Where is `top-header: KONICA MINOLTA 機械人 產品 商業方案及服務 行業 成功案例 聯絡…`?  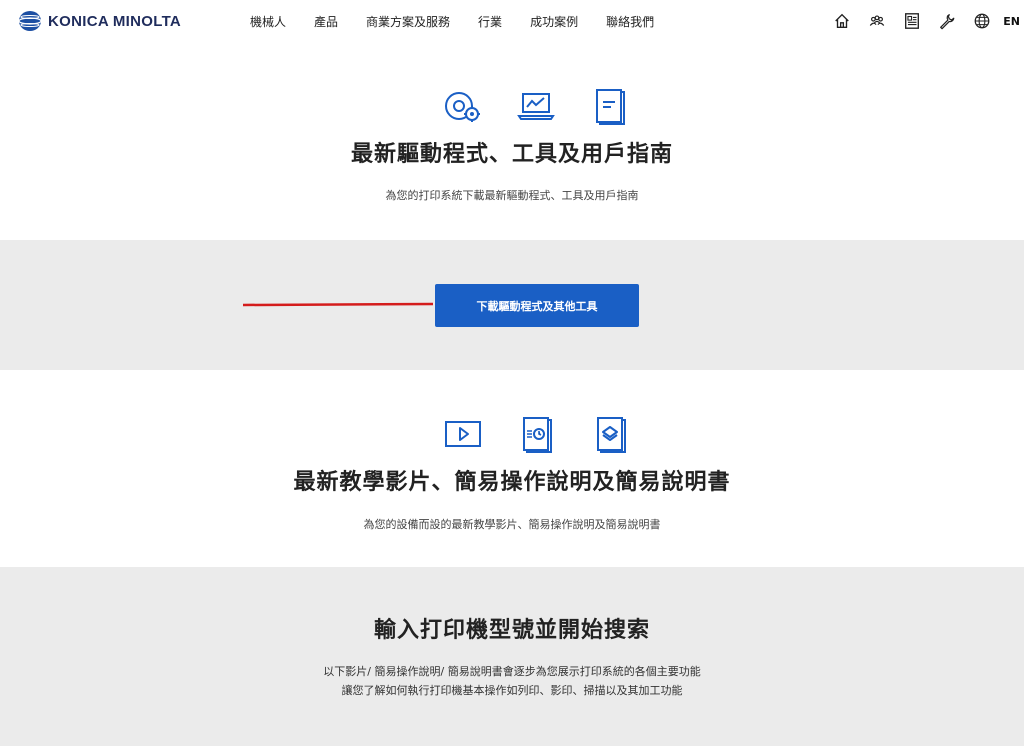 top-header: KONICA MINOLTA 機械人 產品 商業方案及服務 行業 成功案例 聯絡… is located at coordinates (512, 21).